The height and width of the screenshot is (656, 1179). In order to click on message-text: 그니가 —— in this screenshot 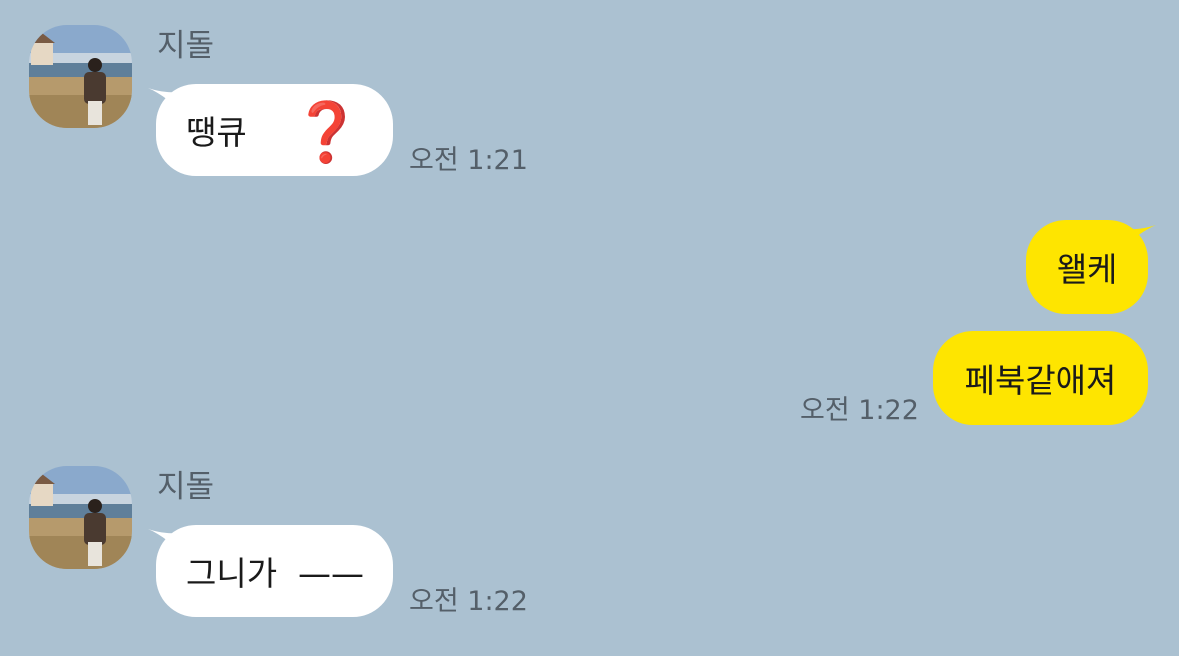, I will do `click(275, 573)`.